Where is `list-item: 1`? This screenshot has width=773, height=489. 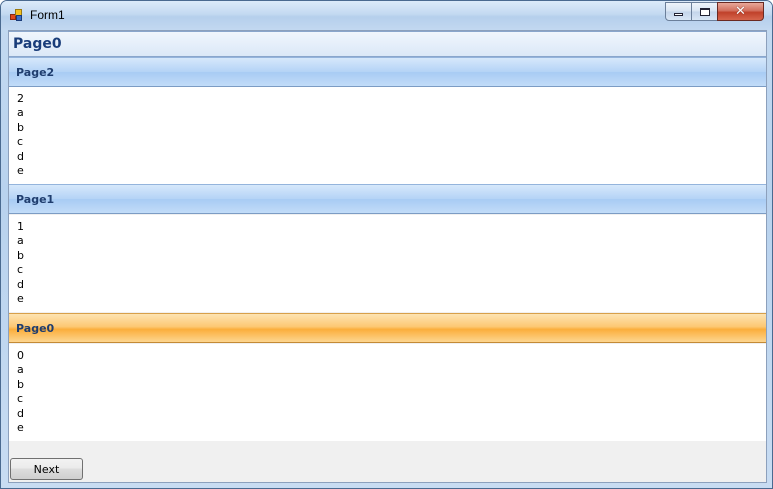
list-item: 1 is located at coordinates (20, 226).